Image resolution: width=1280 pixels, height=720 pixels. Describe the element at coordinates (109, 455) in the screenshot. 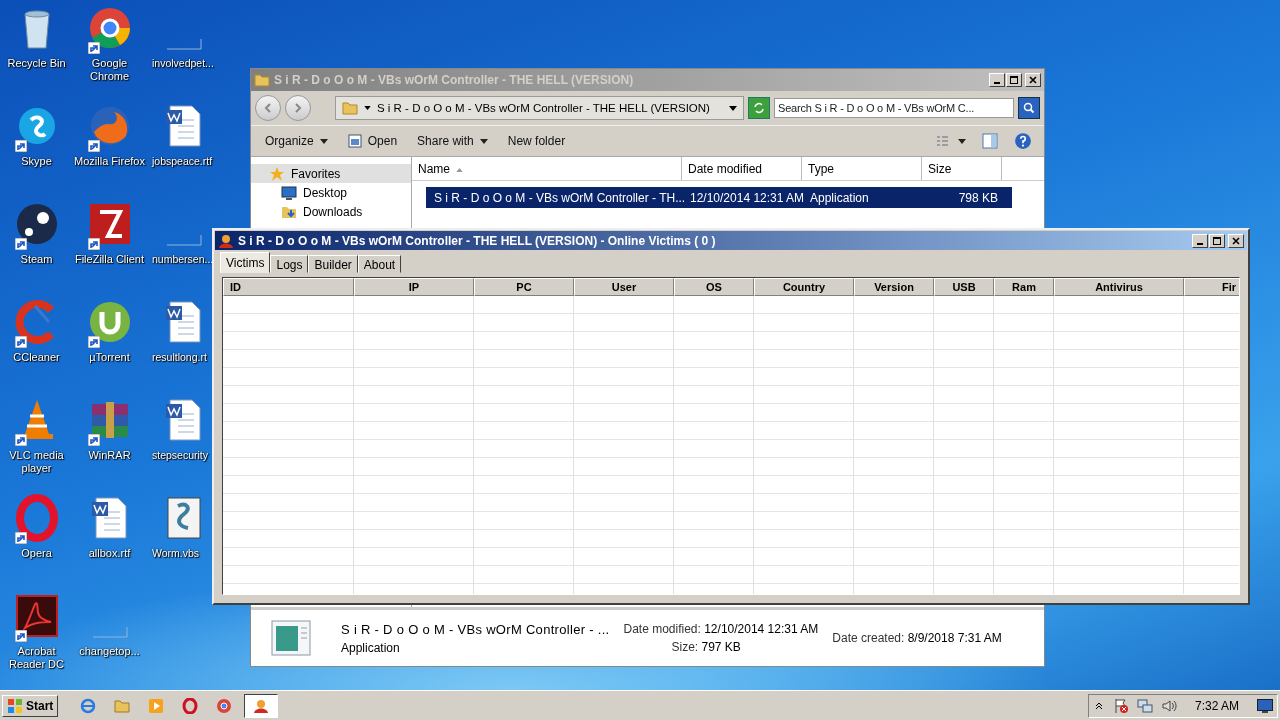

I see `desktop-icon-label: WinRAR` at that location.